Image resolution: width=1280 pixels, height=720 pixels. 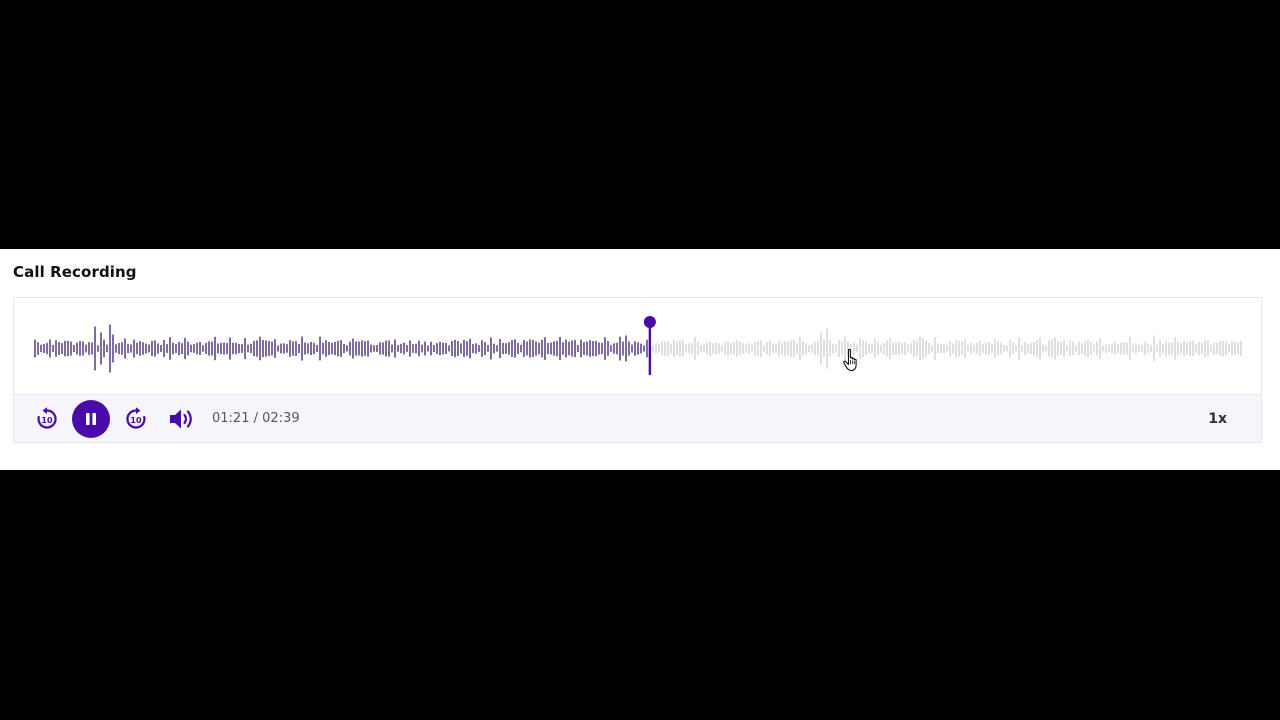 I want to click on pause-icon, so click(x=91, y=419).